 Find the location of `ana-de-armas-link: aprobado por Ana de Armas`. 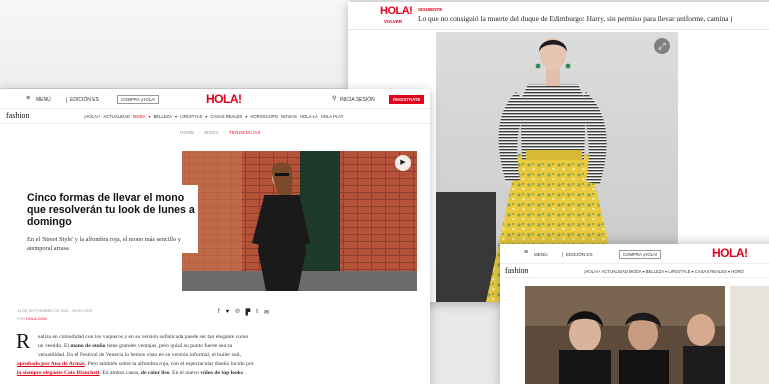

ana-de-armas-link: aprobado por Ana de Armas is located at coordinates (51, 364).